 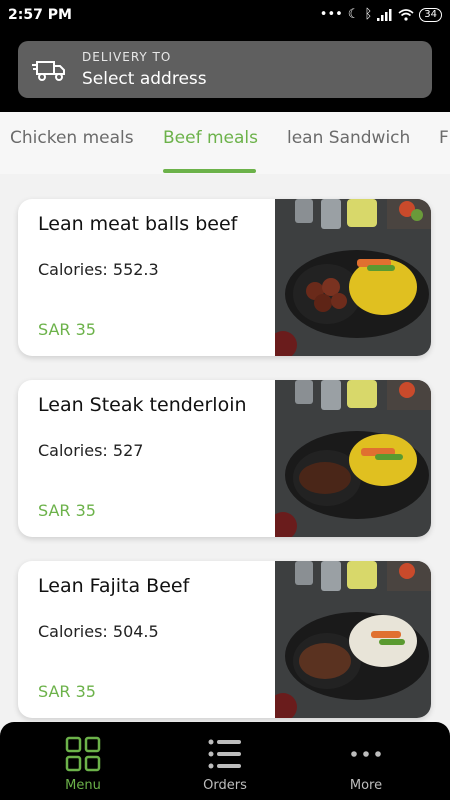 I want to click on meal-calories: Calories: 552.3, so click(x=98, y=269).